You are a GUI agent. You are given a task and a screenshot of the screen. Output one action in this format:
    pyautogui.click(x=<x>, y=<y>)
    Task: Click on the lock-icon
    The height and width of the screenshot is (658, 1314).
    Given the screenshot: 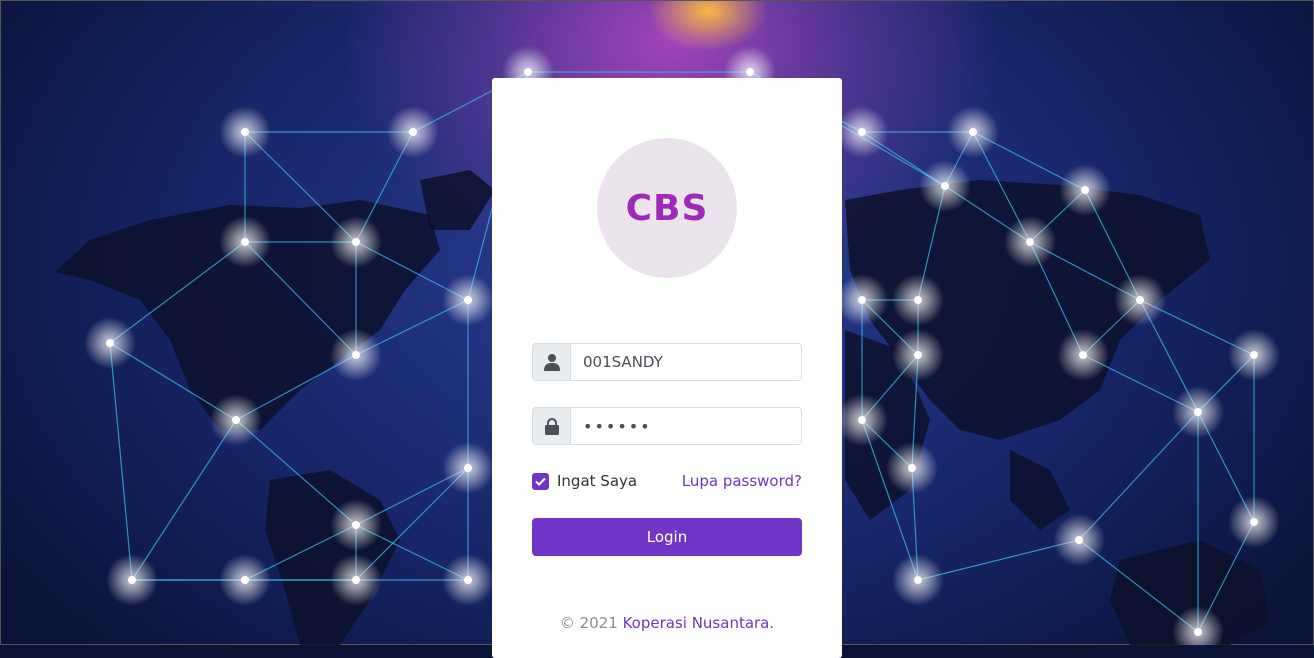 What is the action you would take?
    pyautogui.click(x=552, y=426)
    